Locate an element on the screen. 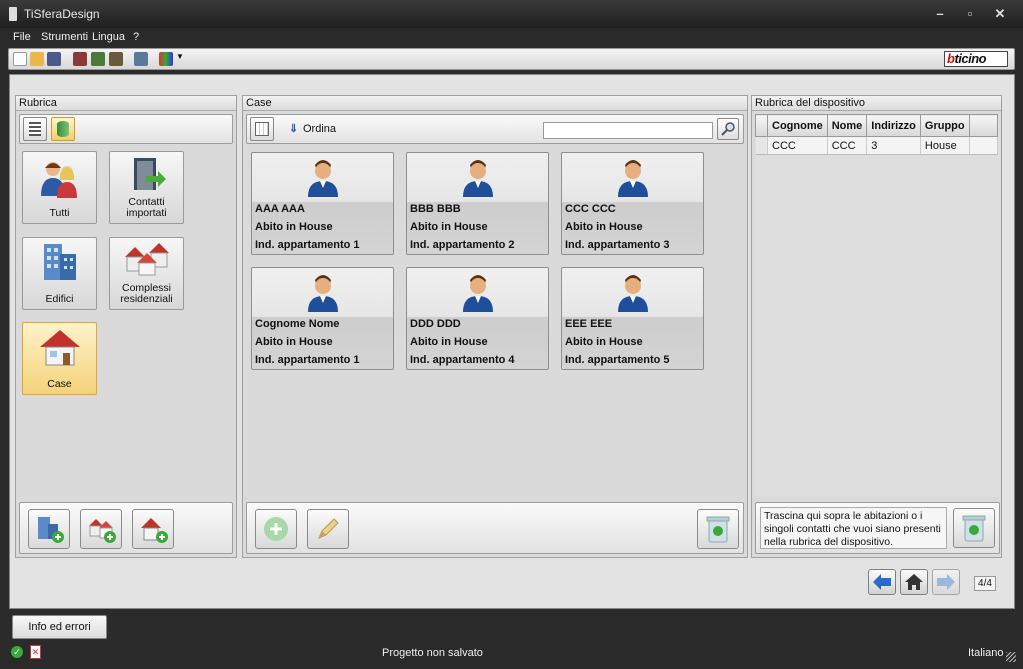 The image size is (1023, 669). add-complex-button is located at coordinates (101, 529).